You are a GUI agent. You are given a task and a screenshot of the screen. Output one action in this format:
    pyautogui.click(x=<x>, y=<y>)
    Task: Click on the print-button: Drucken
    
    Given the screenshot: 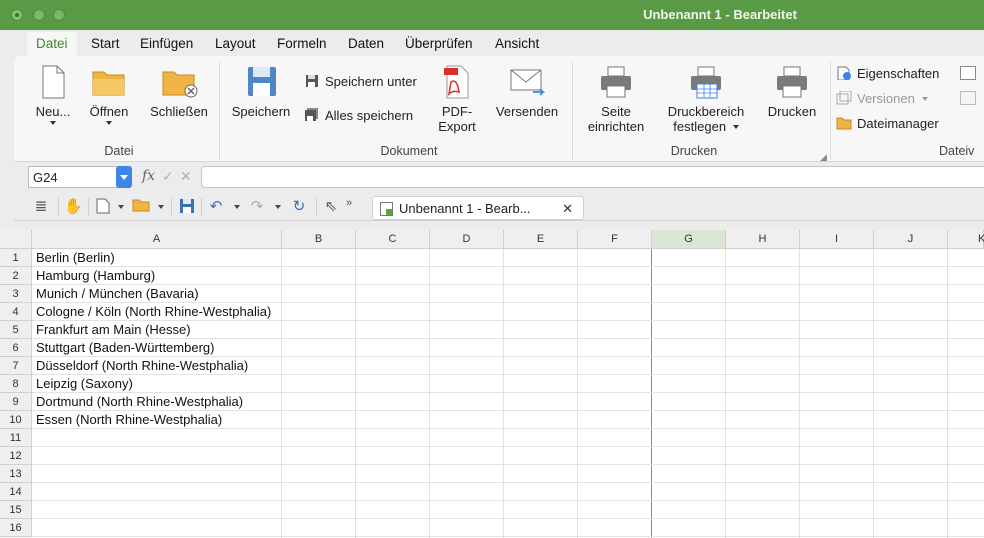 What is the action you would take?
    pyautogui.click(x=792, y=91)
    